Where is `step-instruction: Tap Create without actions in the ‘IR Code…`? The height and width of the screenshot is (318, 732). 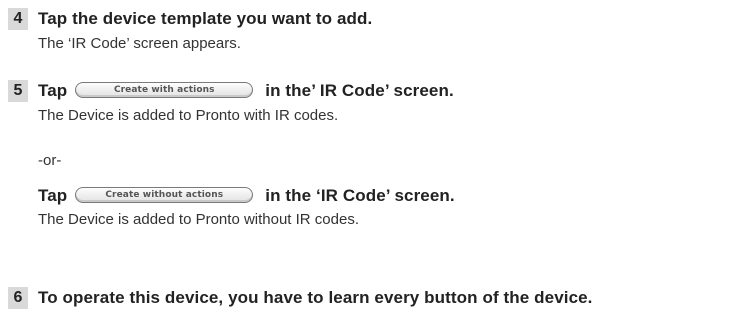
step-instruction: Tap Create without actions in the ‘IR Code… is located at coordinates (246, 196).